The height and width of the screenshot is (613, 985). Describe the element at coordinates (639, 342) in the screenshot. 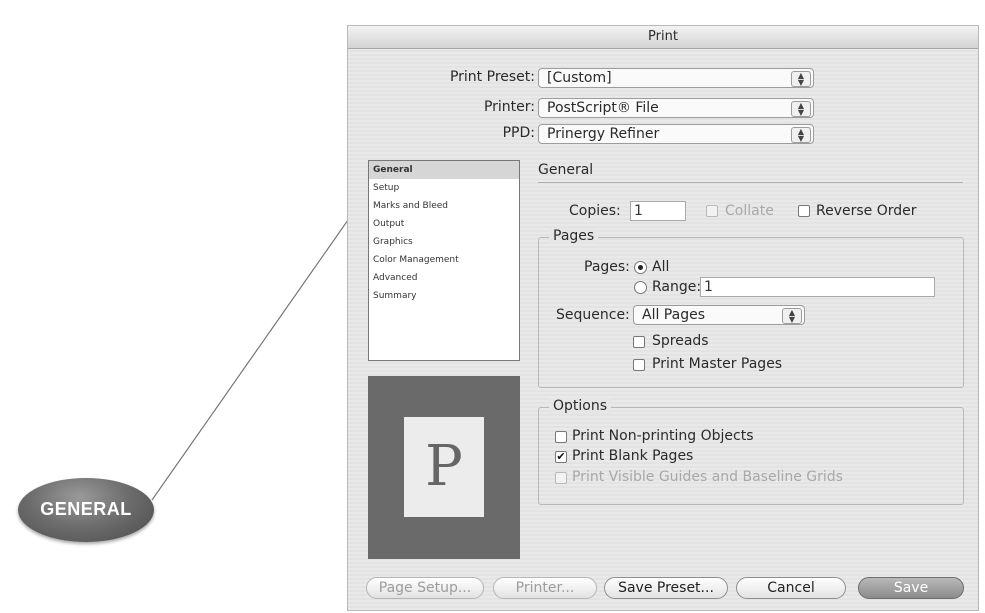

I see `spreads-checkbox` at that location.